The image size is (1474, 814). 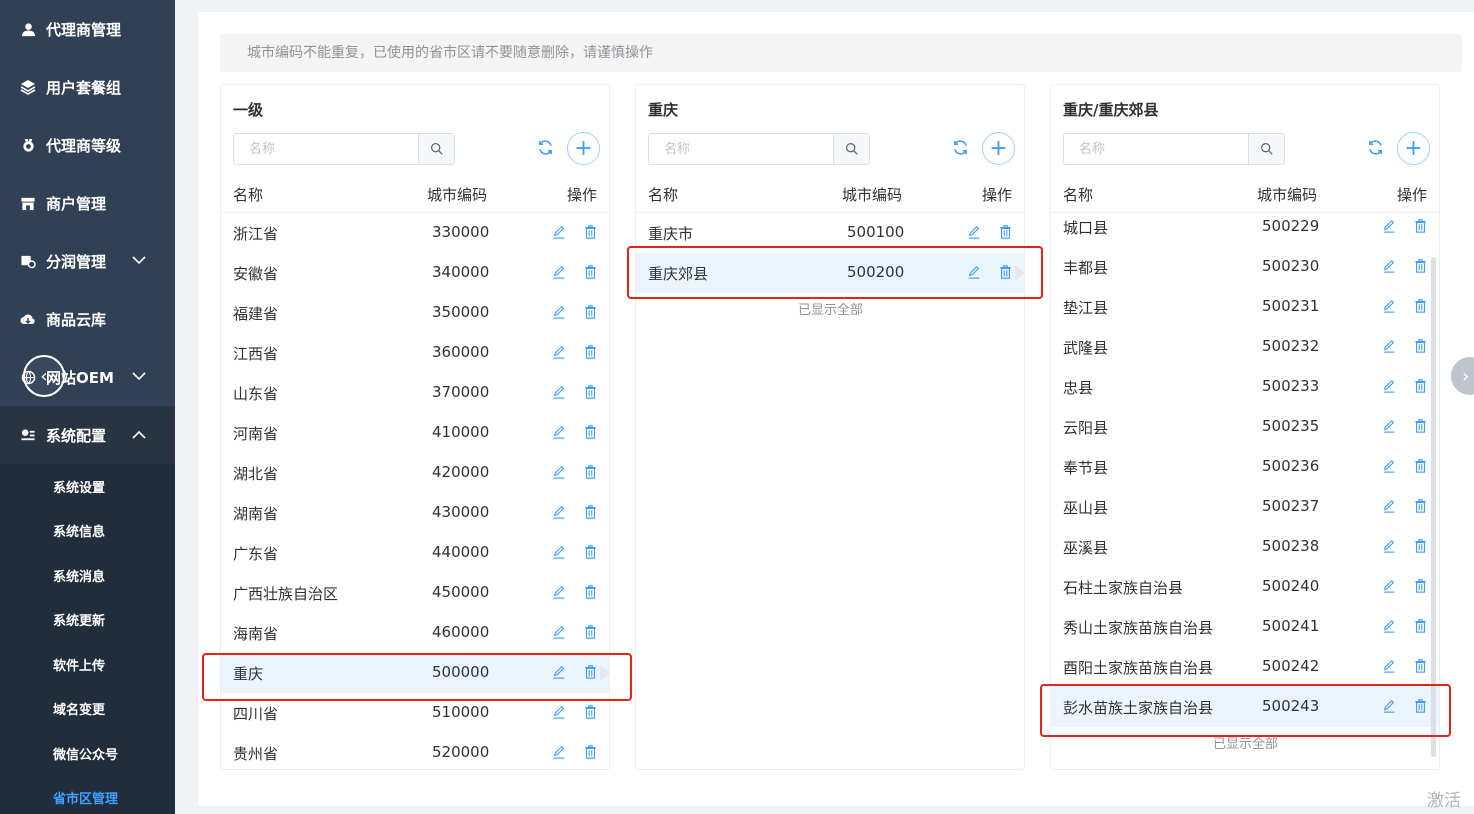 I want to click on sidebar-item-1: 用户套餐组, so click(x=87, y=87).